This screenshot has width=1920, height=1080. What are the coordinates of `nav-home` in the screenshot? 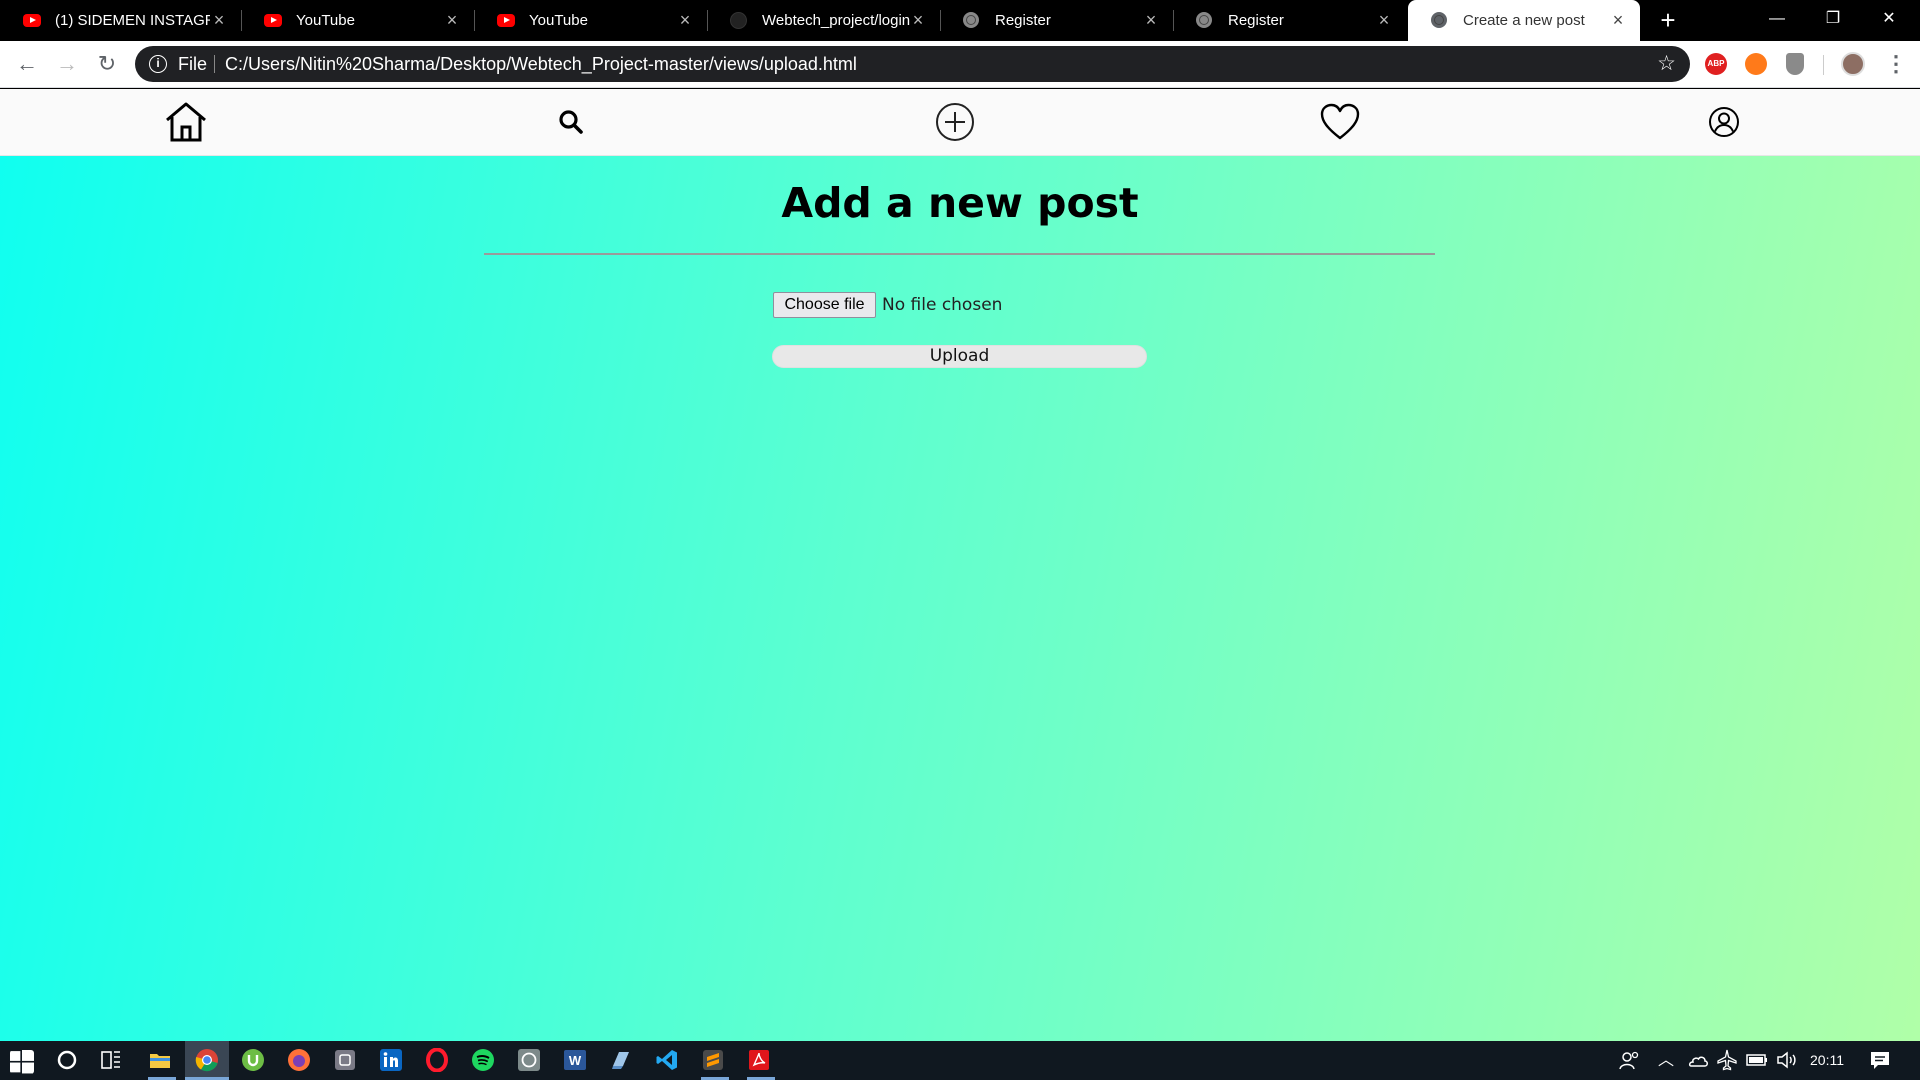 It's located at (186, 122).